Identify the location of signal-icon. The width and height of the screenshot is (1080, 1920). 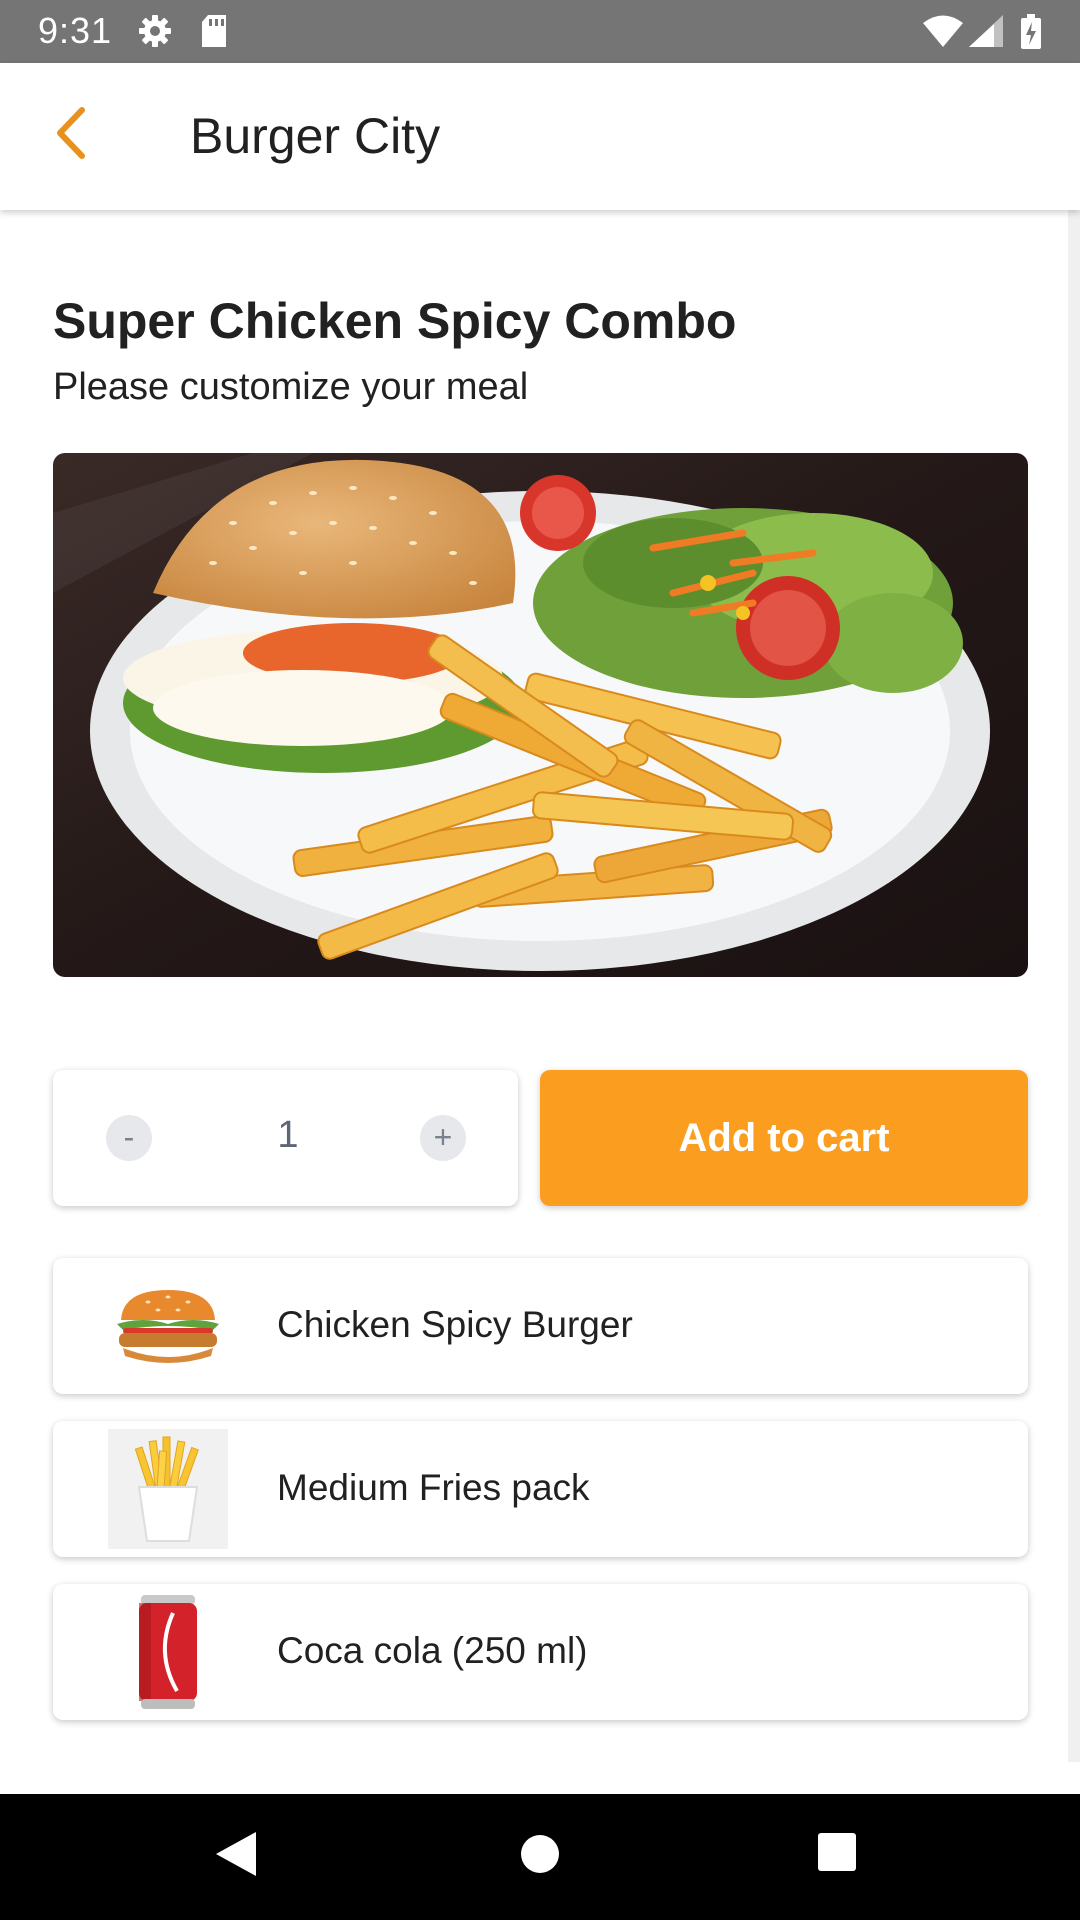
(986, 33).